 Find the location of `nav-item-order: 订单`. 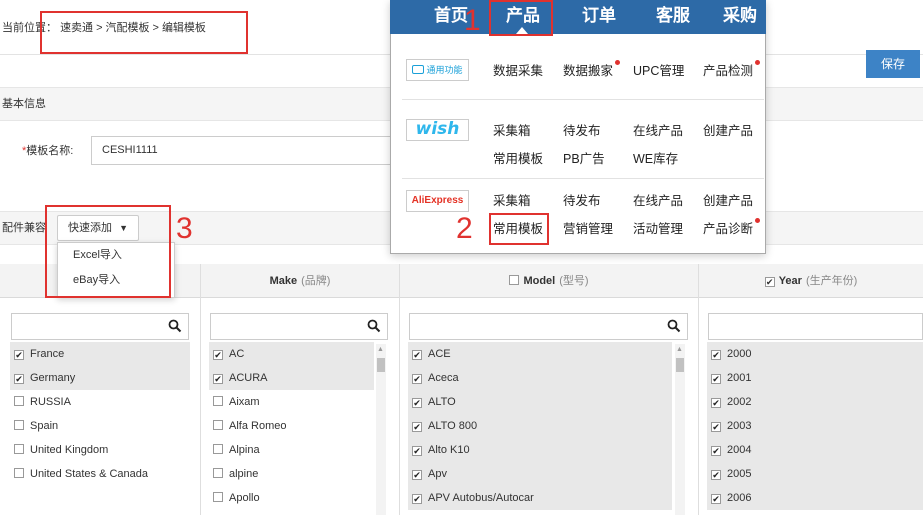

nav-item-order: 订单 is located at coordinates (599, 17).